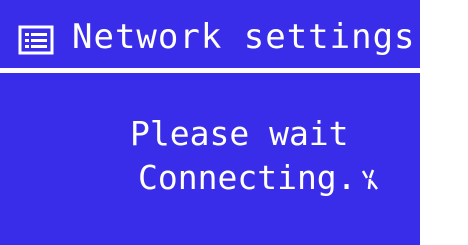 The width and height of the screenshot is (468, 245). Describe the element at coordinates (210, 70) in the screenshot. I see `header-divider` at that location.